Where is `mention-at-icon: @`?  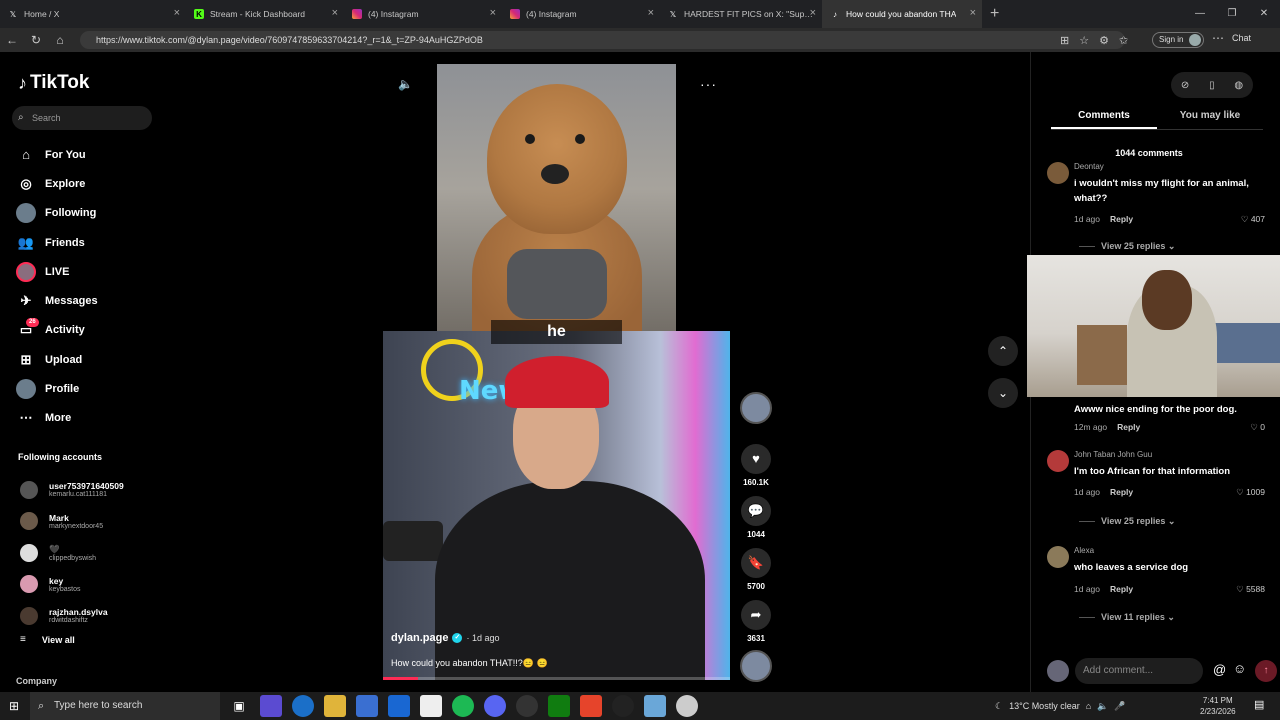
mention-at-icon: @ is located at coordinates (1219, 669).